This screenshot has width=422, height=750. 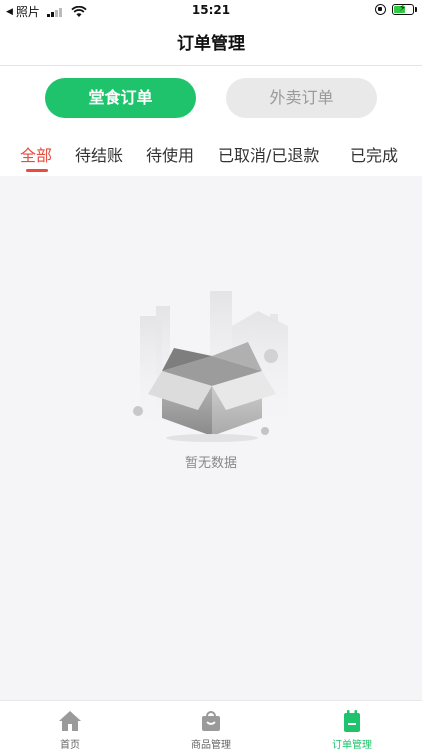 What do you see at coordinates (352, 745) in the screenshot?
I see `tabbar-orders-label: 订单管理` at bounding box center [352, 745].